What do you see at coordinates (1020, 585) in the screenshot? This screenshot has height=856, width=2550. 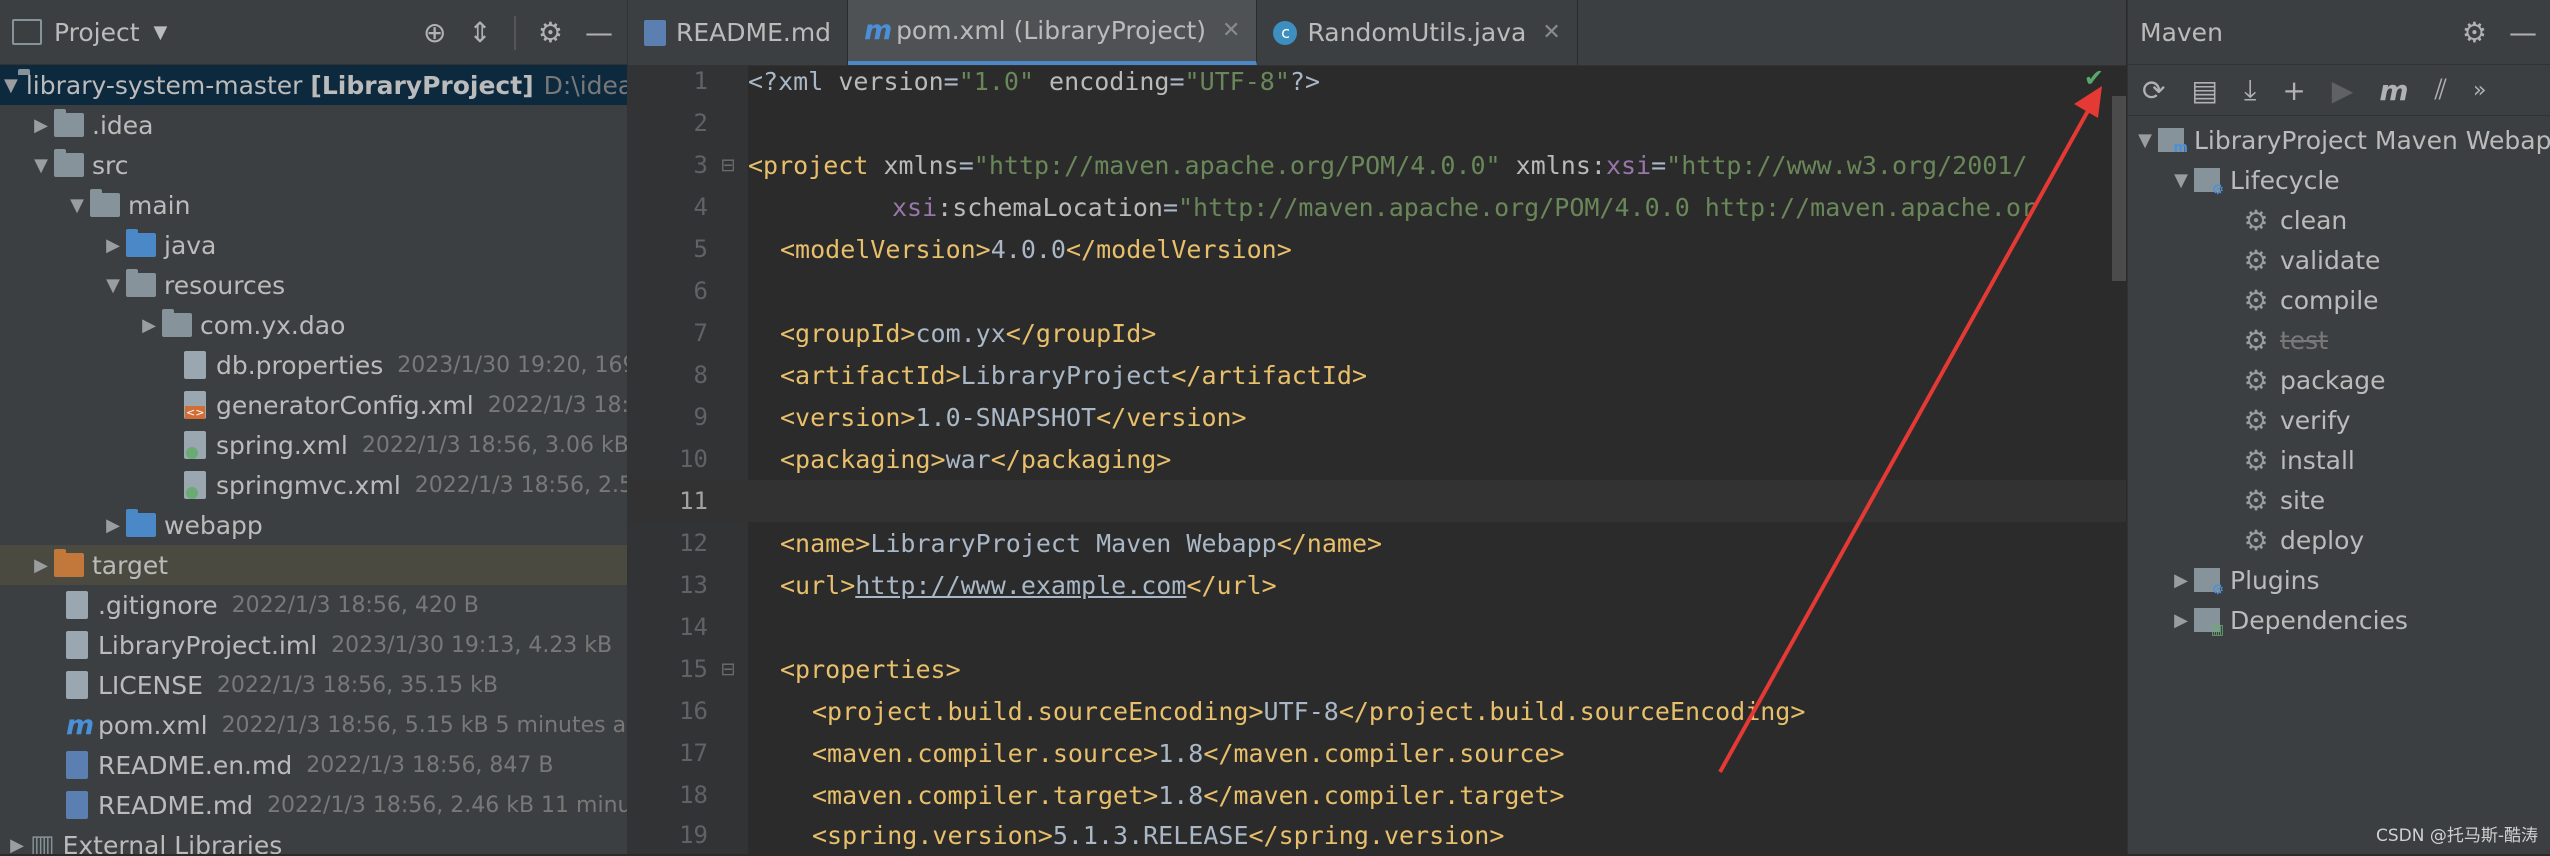 I see `url-link: http://www.example.com` at bounding box center [1020, 585].